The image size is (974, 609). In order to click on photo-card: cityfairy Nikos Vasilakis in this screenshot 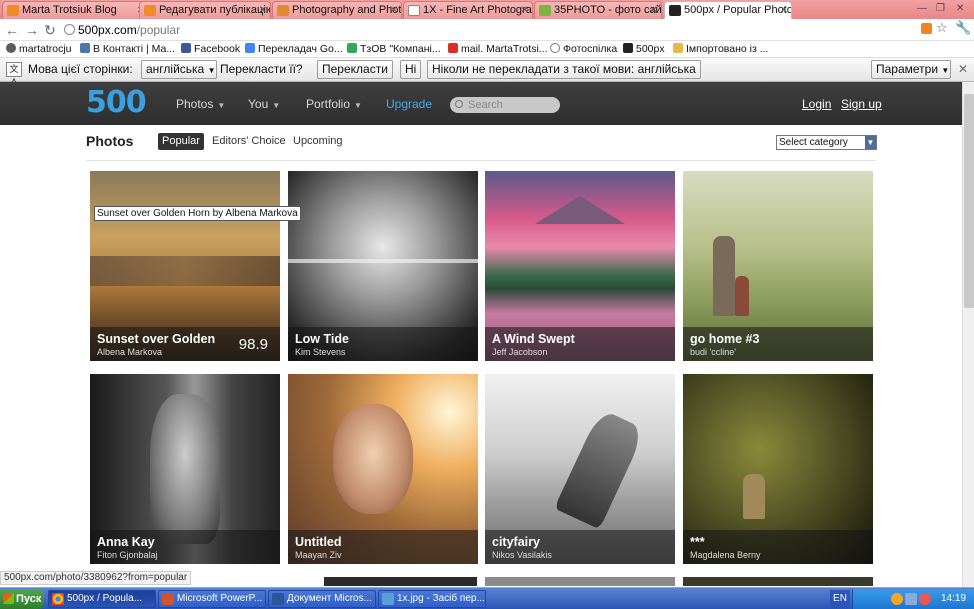, I will do `click(580, 469)`.